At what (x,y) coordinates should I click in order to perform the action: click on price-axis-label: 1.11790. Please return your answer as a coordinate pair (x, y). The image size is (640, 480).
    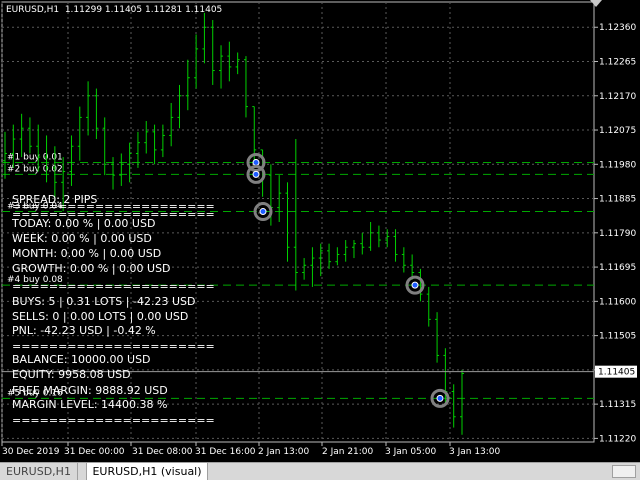
    Looking at the image, I should click on (617, 234).